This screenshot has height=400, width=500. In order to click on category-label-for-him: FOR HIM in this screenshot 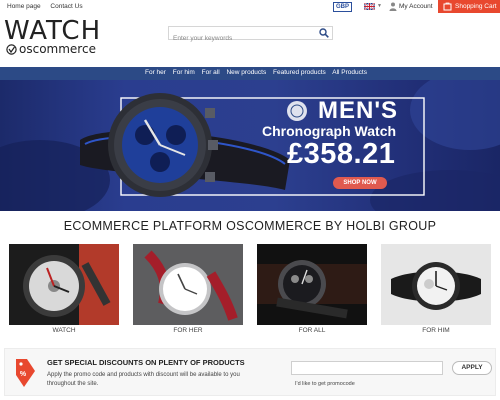, I will do `click(436, 330)`.